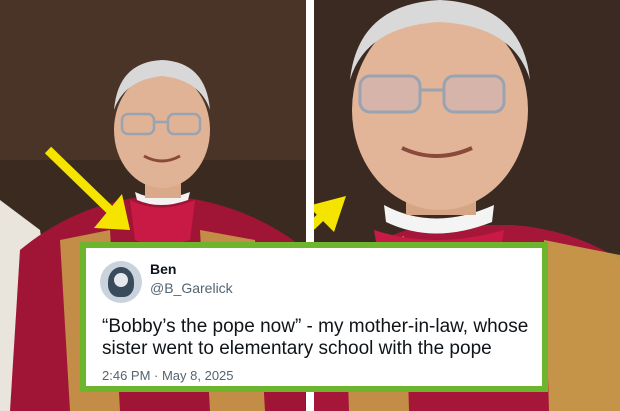  I want to click on avatar-highlight, so click(121, 280).